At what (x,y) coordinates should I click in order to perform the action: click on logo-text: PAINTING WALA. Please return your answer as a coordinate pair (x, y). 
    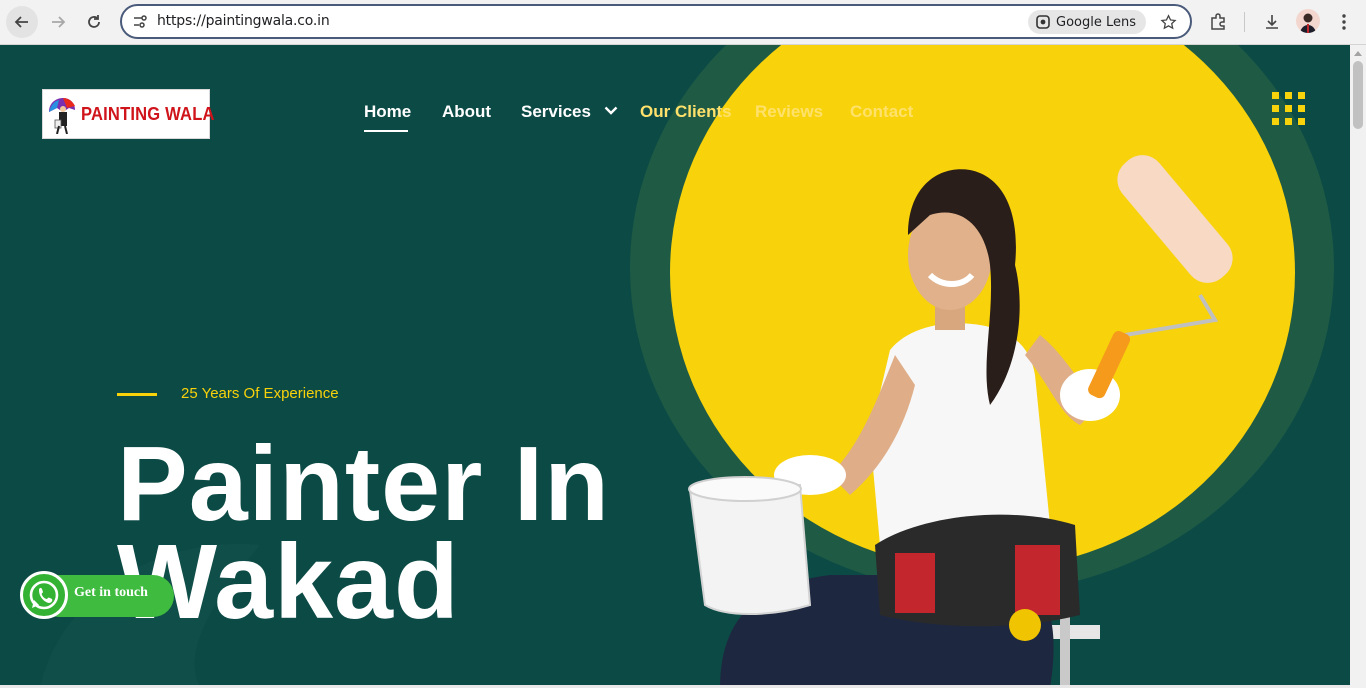
    Looking at the image, I should click on (148, 114).